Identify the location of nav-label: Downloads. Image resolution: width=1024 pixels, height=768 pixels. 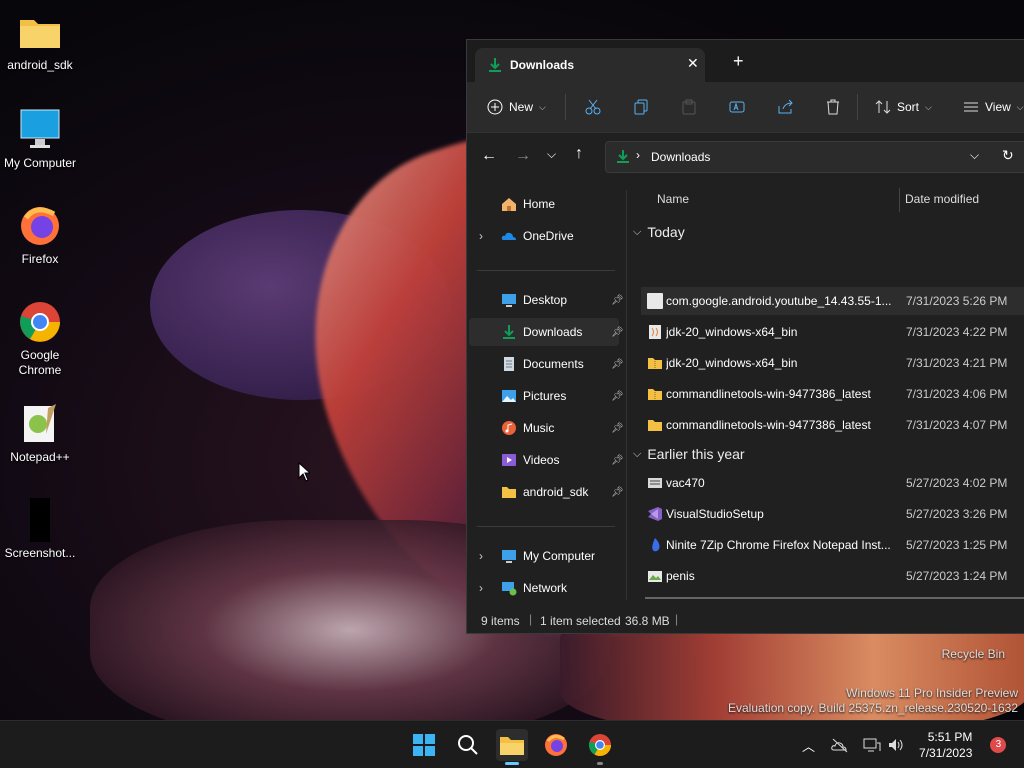
(553, 332).